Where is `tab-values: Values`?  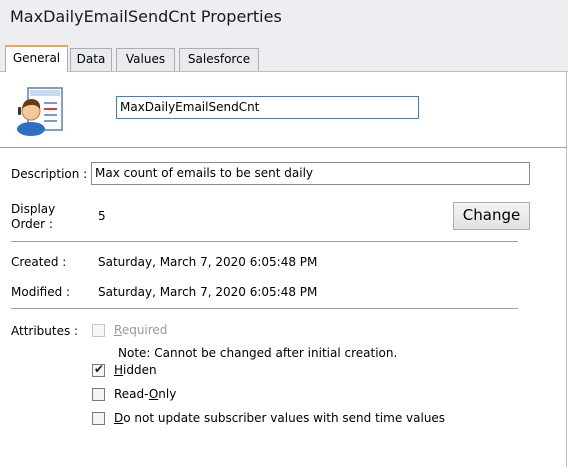
tab-values: Values is located at coordinates (145, 59).